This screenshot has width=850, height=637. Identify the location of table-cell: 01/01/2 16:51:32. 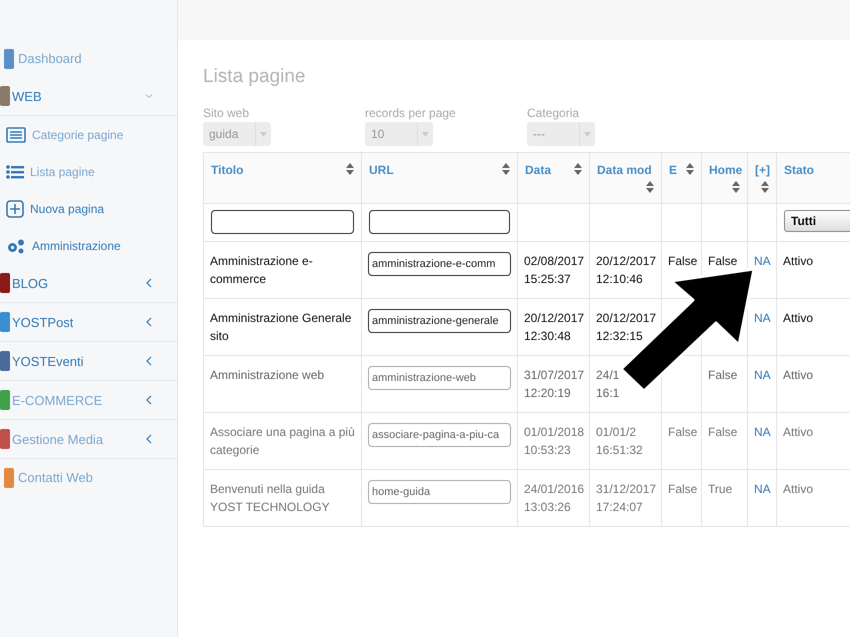
(619, 441).